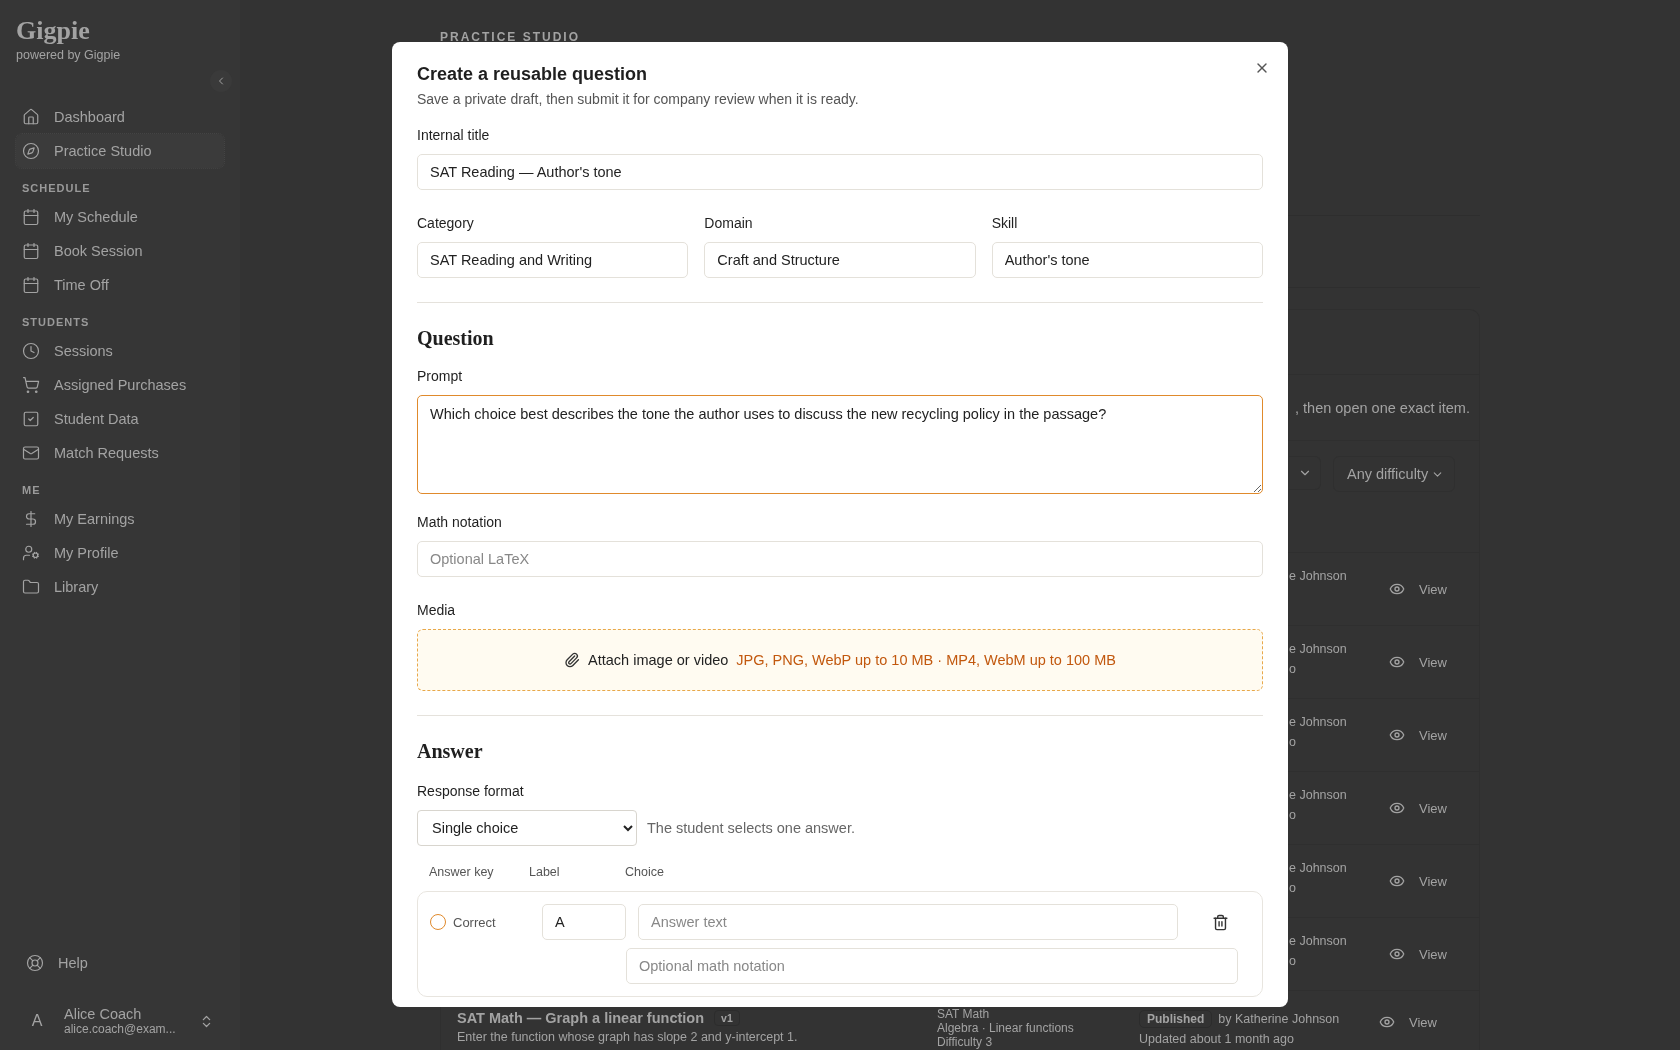 The width and height of the screenshot is (1680, 1050). Describe the element at coordinates (840, 444) in the screenshot. I see `prompt-field: Which choice best describes the tone the author uses to discuss the new recycling policy in the passage?` at that location.